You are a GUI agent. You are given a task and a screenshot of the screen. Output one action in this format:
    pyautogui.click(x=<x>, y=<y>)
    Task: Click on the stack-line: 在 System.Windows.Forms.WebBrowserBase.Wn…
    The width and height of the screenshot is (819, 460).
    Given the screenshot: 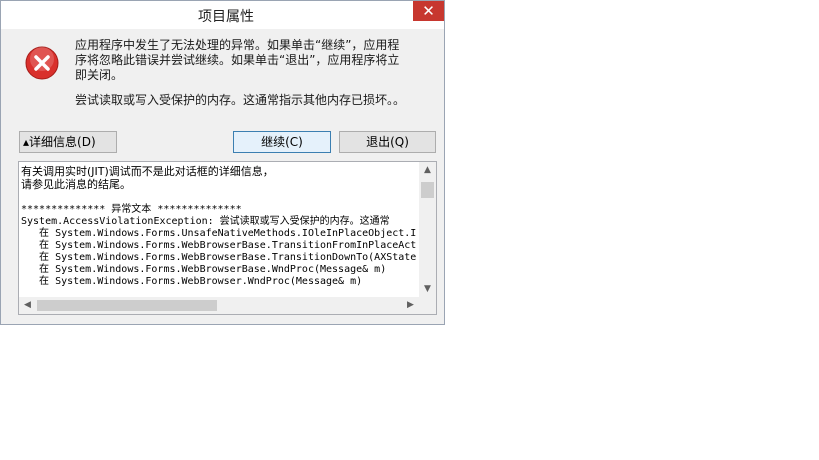 What is the action you would take?
    pyautogui.click(x=204, y=269)
    